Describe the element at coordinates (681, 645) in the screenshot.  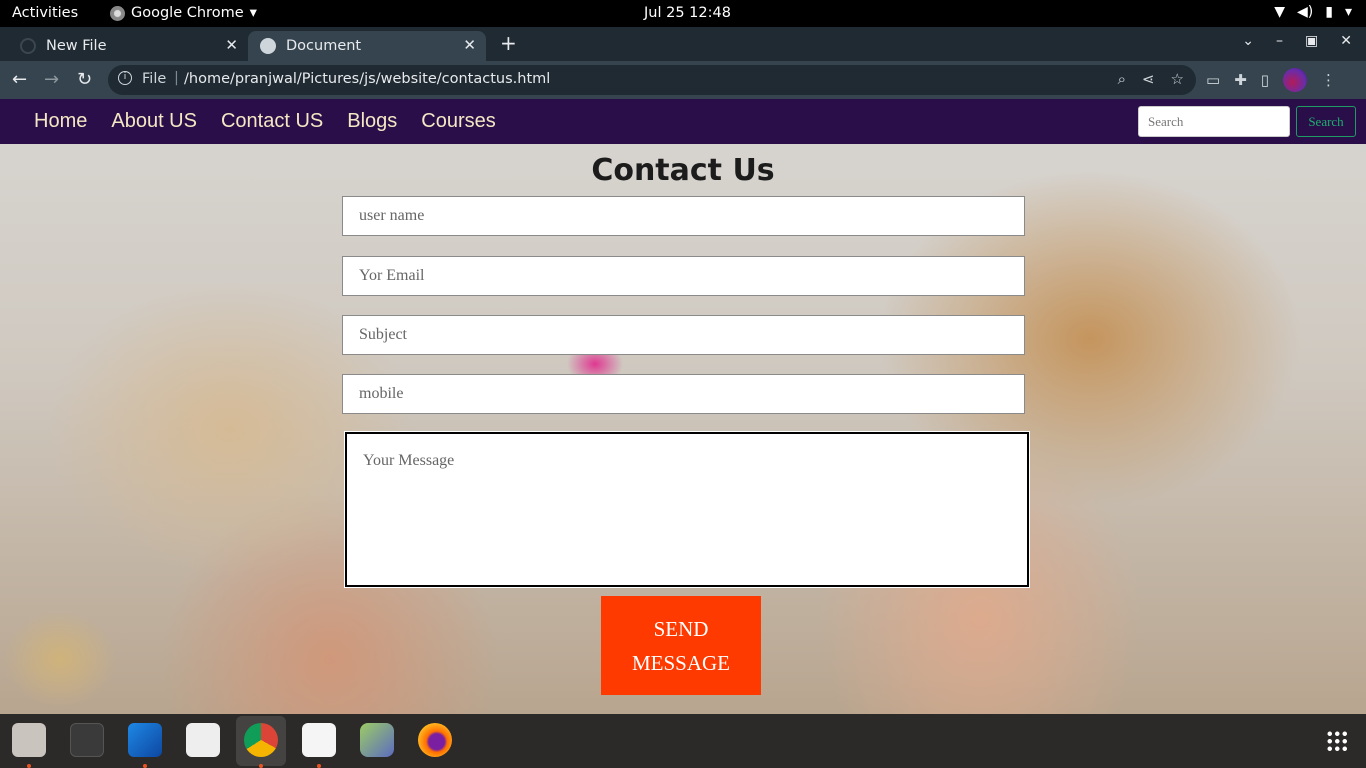
I see `send-message-button: SEND MESSAGE` at that location.